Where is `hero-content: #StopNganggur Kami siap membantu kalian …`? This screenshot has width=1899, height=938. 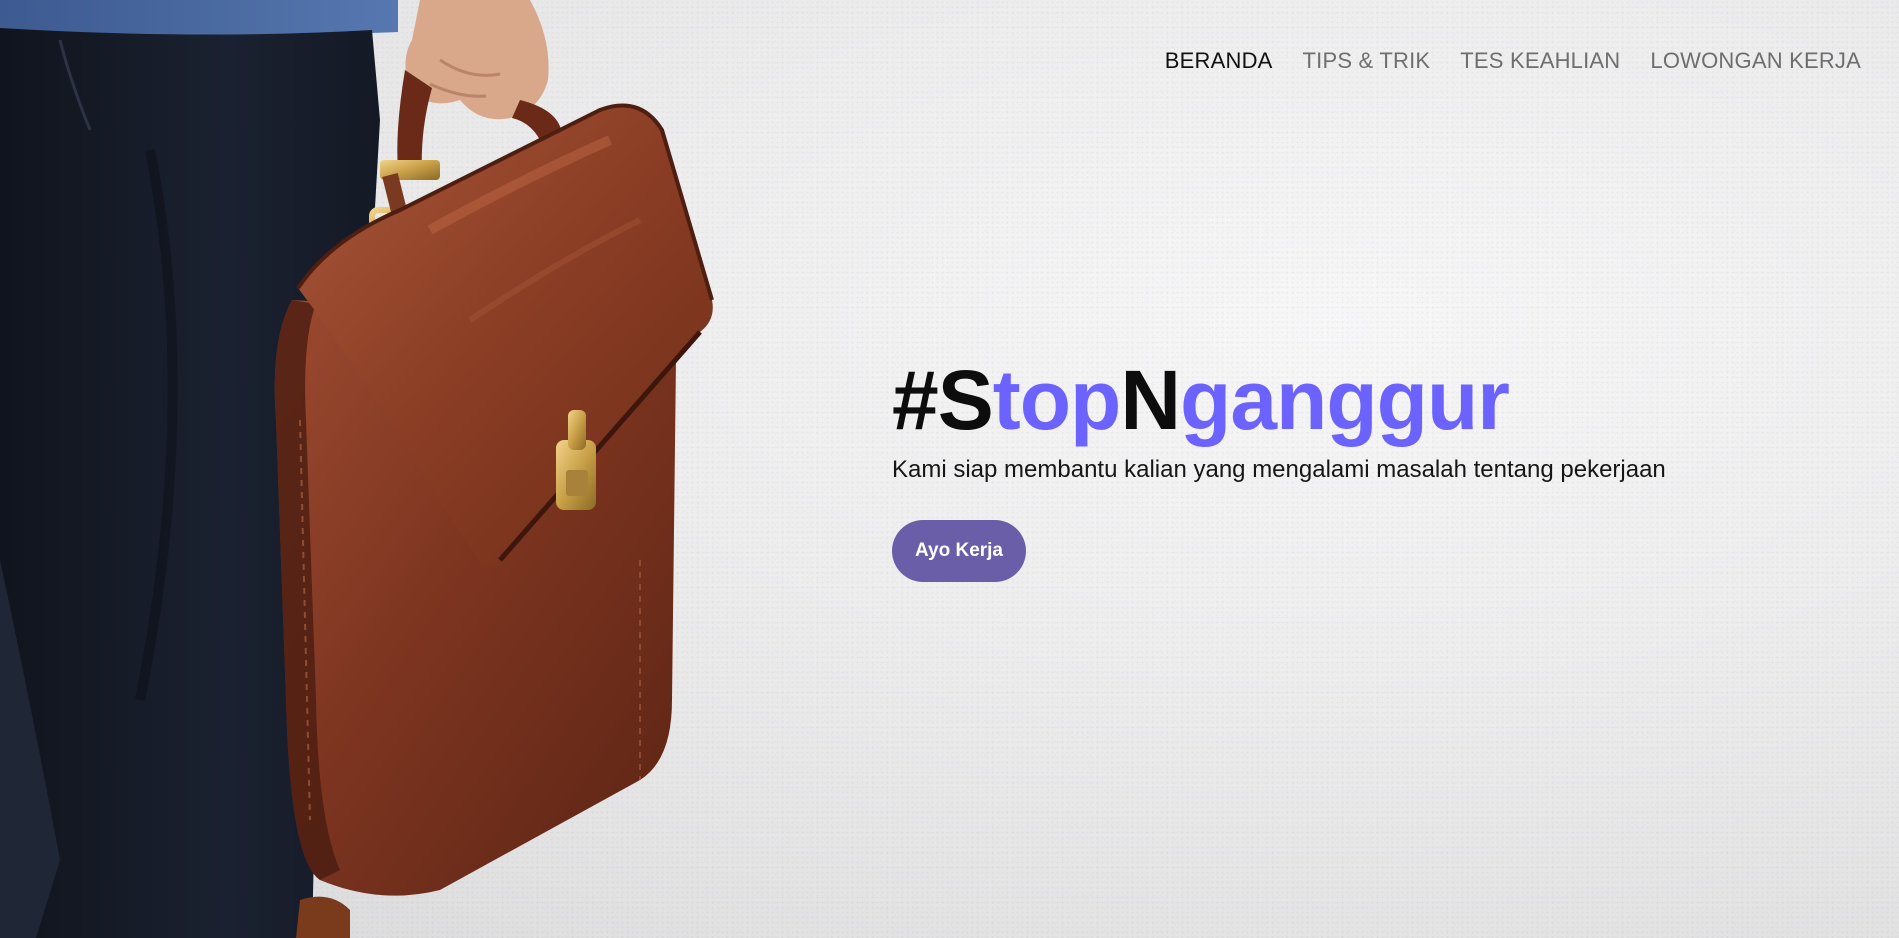
hero-content: #StopNganggur Kami siap membantu kalian … is located at coordinates (1279, 470).